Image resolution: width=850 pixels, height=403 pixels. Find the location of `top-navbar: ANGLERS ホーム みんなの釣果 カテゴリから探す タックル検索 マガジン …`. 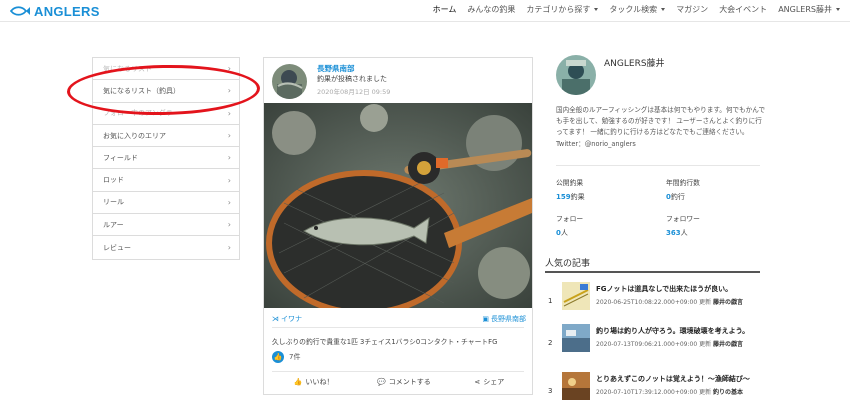

top-navbar: ANGLERS ホーム みんなの釣果 カテゴリから探す タックル検索 マガジン … is located at coordinates (425, 11).